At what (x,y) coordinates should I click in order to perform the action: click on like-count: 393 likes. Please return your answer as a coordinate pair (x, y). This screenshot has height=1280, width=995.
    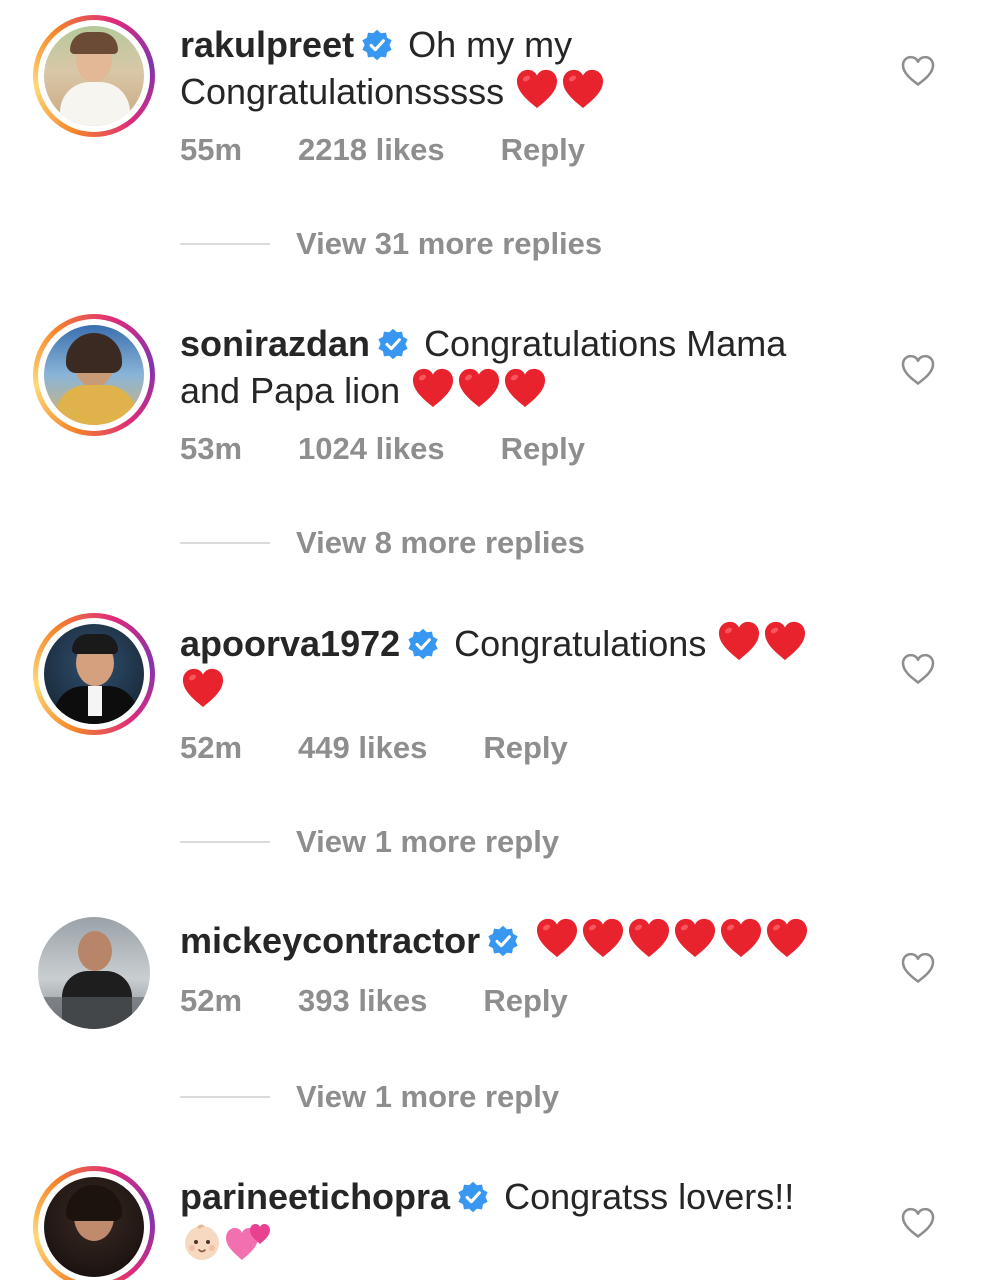
    Looking at the image, I should click on (362, 1001).